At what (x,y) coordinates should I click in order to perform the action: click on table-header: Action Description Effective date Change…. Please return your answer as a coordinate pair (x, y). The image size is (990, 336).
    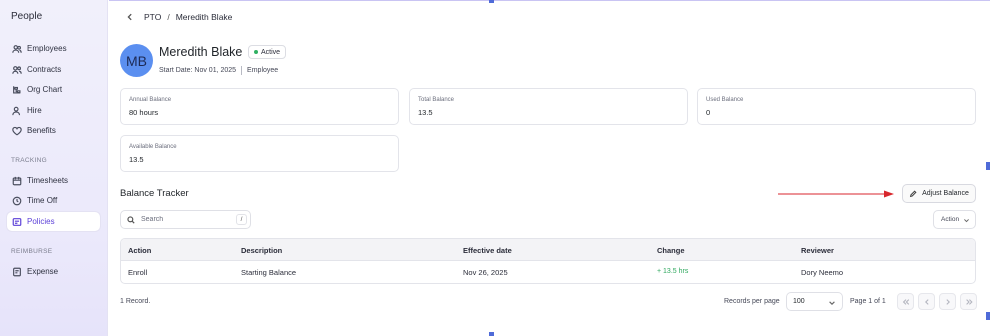
    Looking at the image, I should click on (548, 250).